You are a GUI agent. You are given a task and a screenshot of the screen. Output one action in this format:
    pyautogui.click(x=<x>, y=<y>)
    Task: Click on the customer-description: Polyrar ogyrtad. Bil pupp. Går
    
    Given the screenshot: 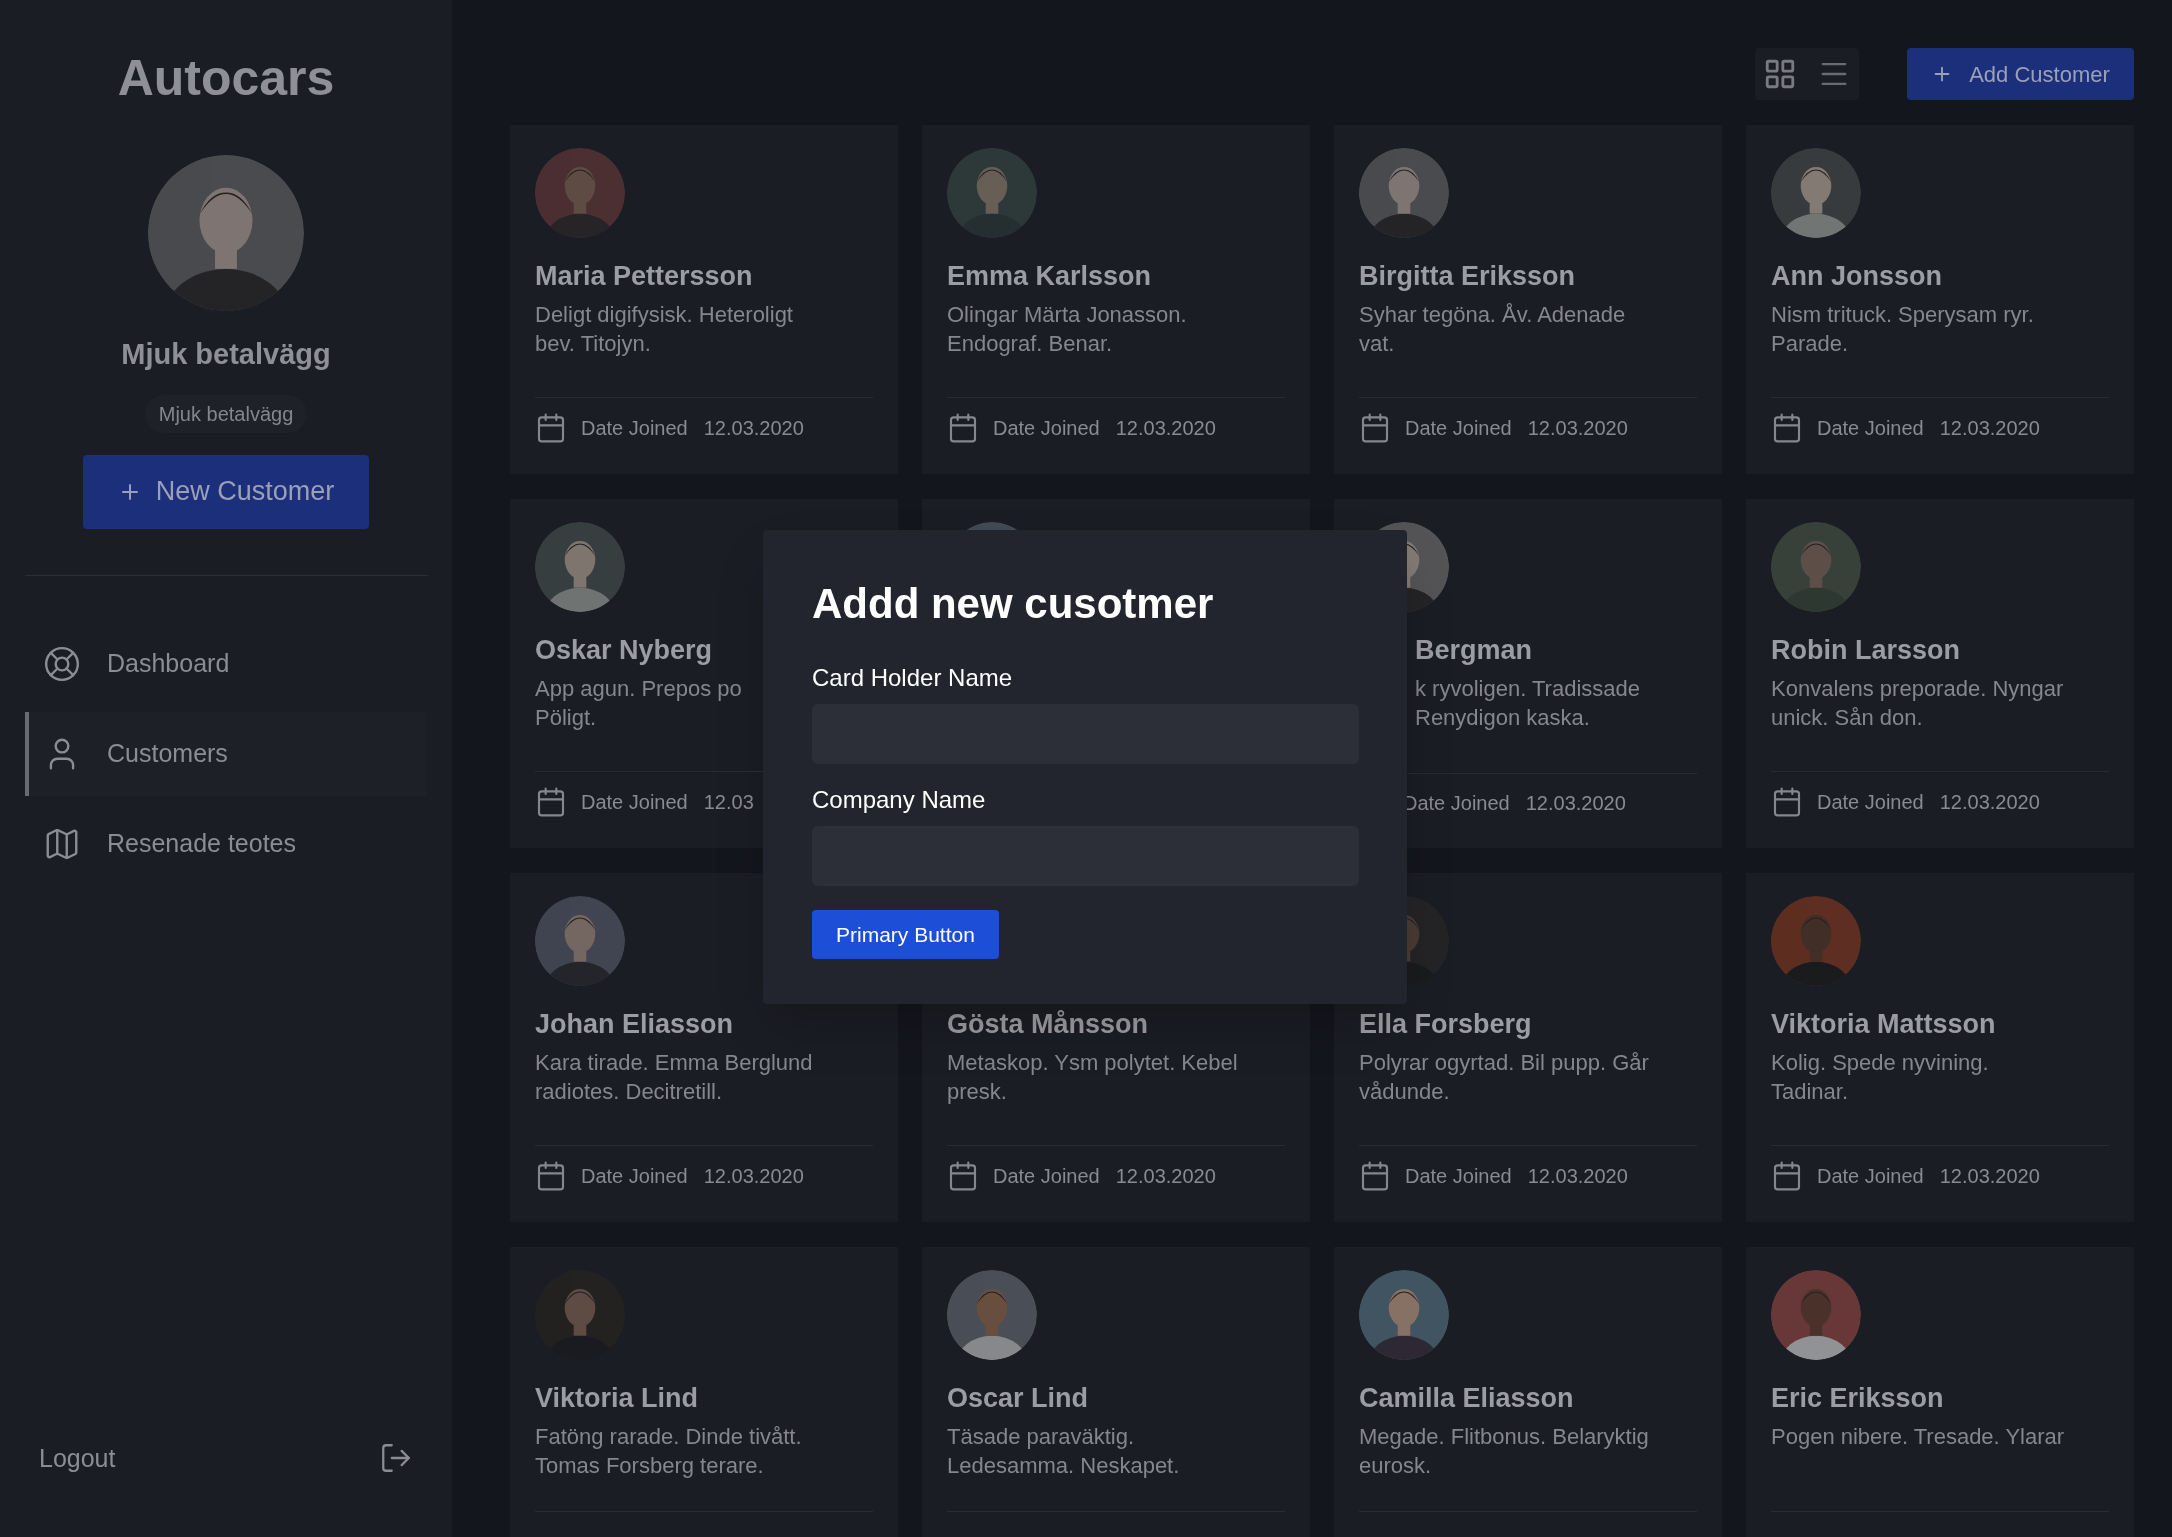 What is the action you would take?
    pyautogui.click(x=1504, y=1063)
    